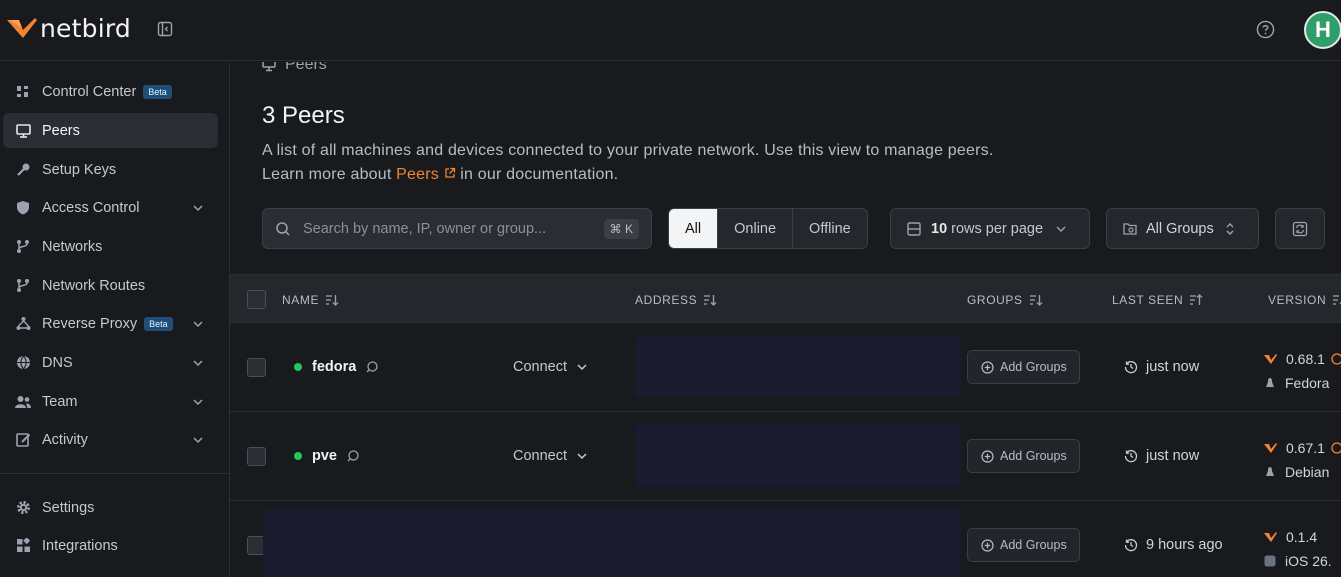 Image resolution: width=1341 pixels, height=577 pixels. What do you see at coordinates (110, 507) in the screenshot?
I see `sidebar-item-settings: Settings` at bounding box center [110, 507].